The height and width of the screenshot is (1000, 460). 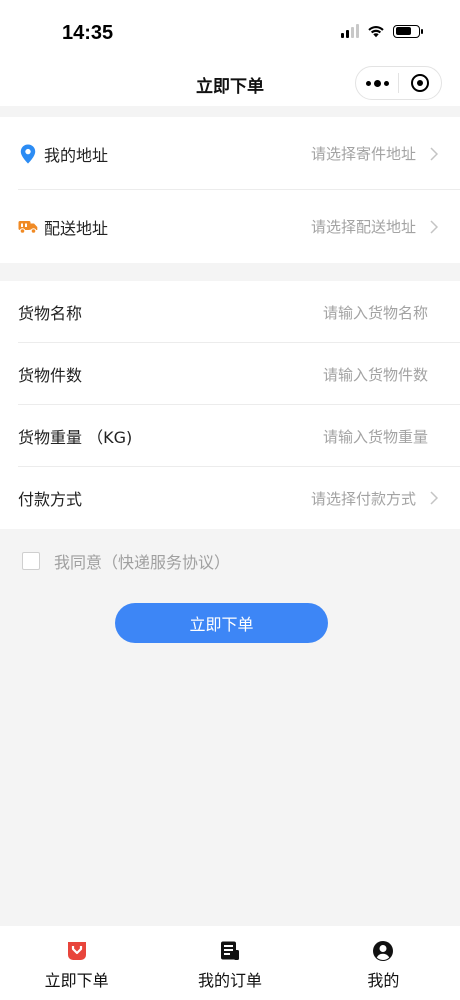 What do you see at coordinates (363, 154) in the screenshot?
I see `sender-address-placeholder: 请选择寄件地址` at bounding box center [363, 154].